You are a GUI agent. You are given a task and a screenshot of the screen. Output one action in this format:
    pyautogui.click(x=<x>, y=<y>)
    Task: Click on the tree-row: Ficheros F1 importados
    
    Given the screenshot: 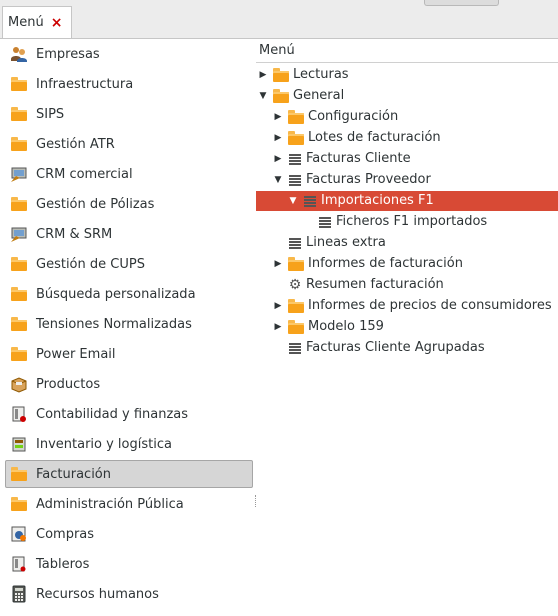 What is the action you would take?
    pyautogui.click(x=394, y=221)
    